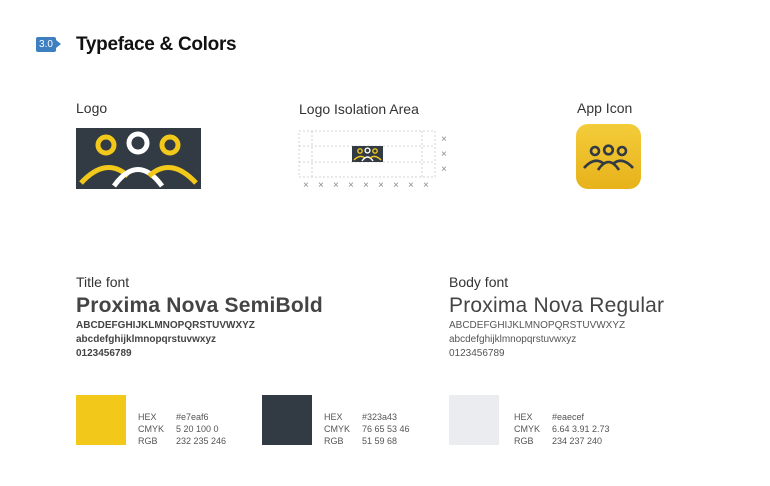 The image size is (770, 486). I want to click on body-font-uppercase: ABCDEFGHIJKLMNOPQRSTUVWXYZ, so click(537, 325).